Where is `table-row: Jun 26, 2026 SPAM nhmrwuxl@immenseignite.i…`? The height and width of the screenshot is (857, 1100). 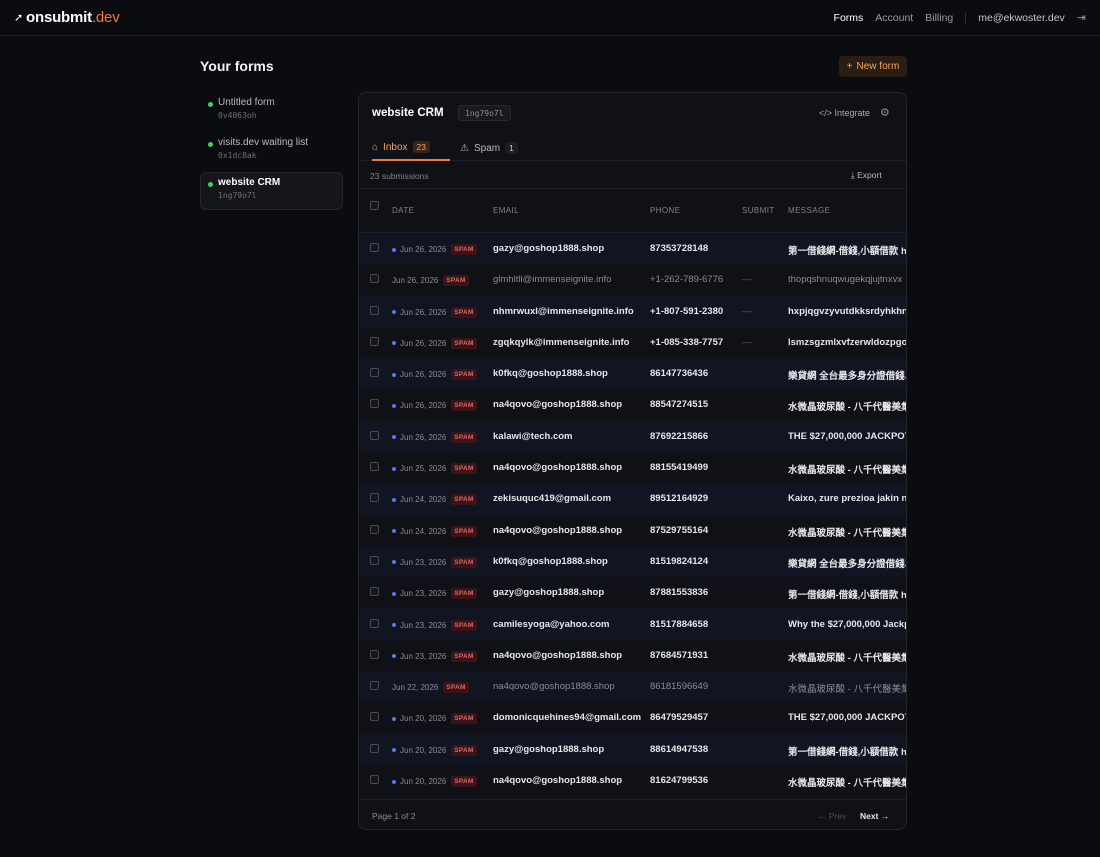
table-row: Jun 26, 2026 SPAM nhmrwuxl@immenseignite.i… is located at coordinates (633, 311).